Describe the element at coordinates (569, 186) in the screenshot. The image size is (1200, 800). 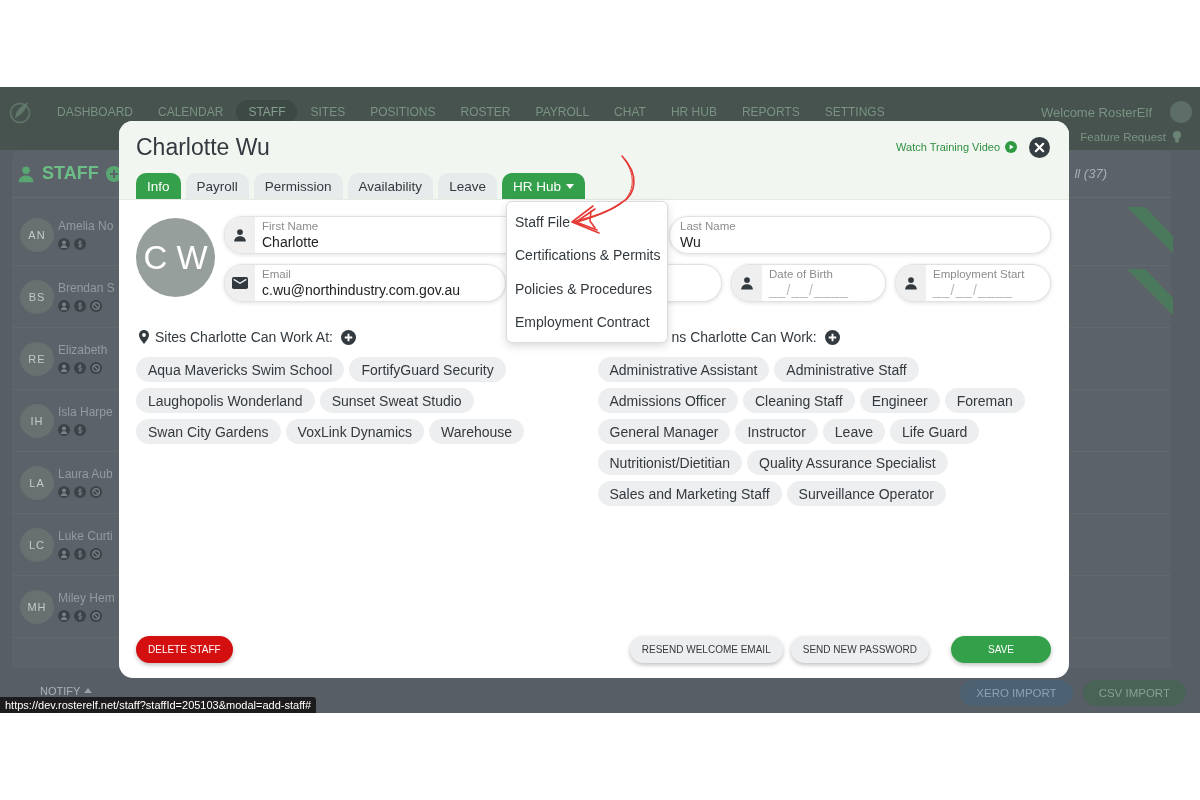
I see `caret-down-icon` at that location.